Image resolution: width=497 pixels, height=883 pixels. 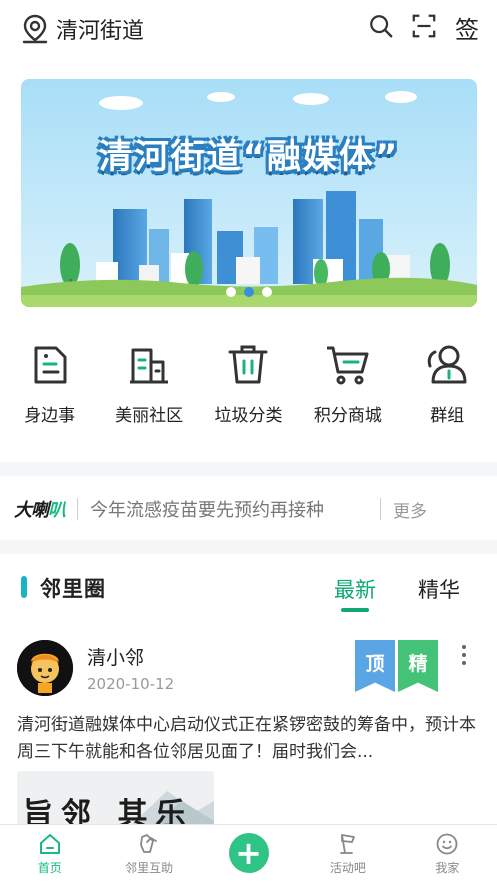 What do you see at coordinates (249, 157) in the screenshot?
I see `banner-title: 清河街道“融媒体”` at bounding box center [249, 157].